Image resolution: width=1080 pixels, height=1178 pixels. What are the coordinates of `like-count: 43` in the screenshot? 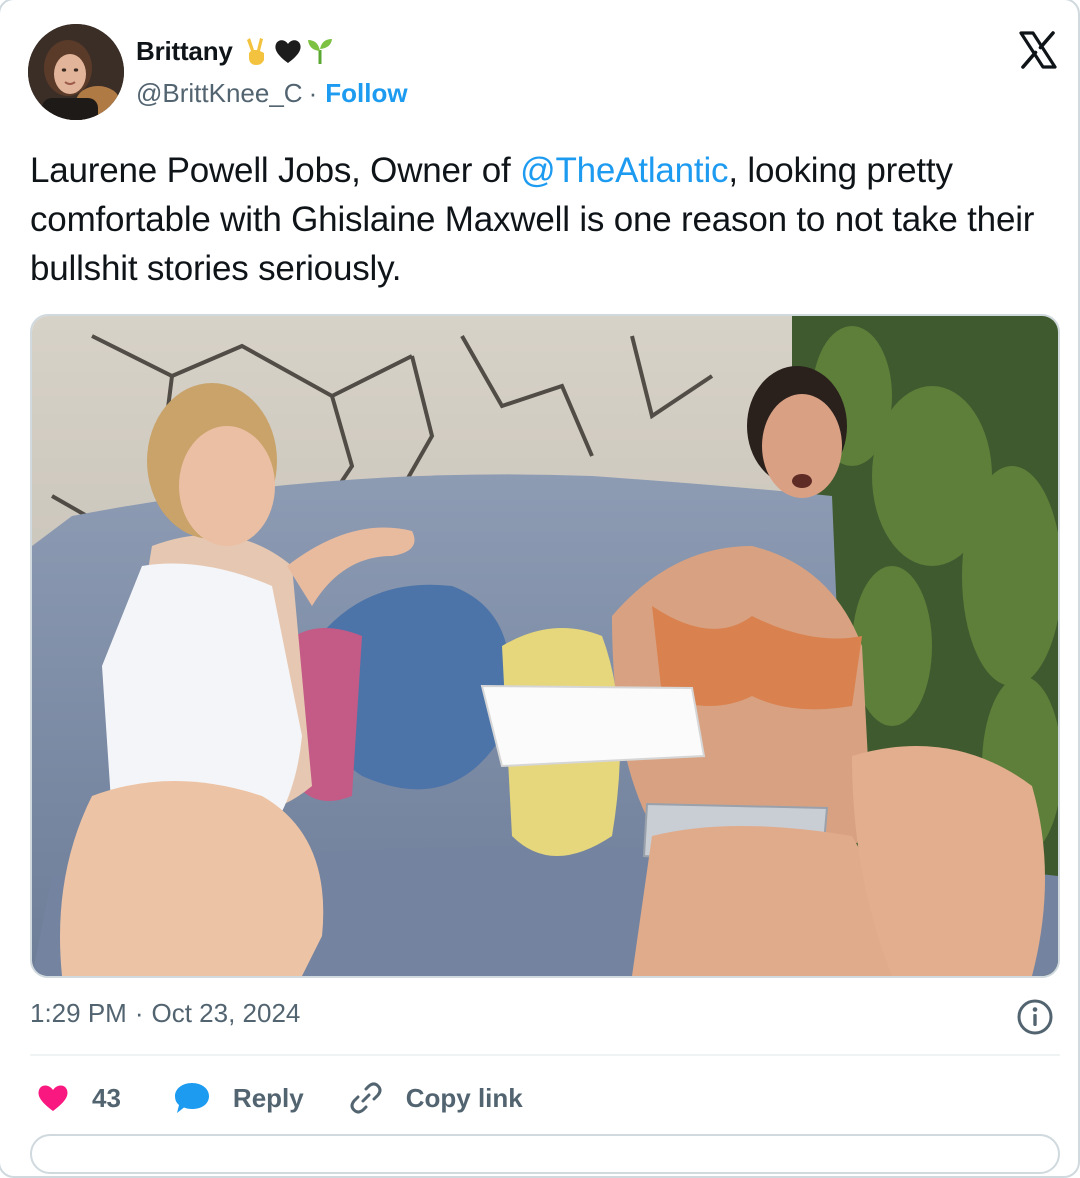 It's located at (106, 1097).